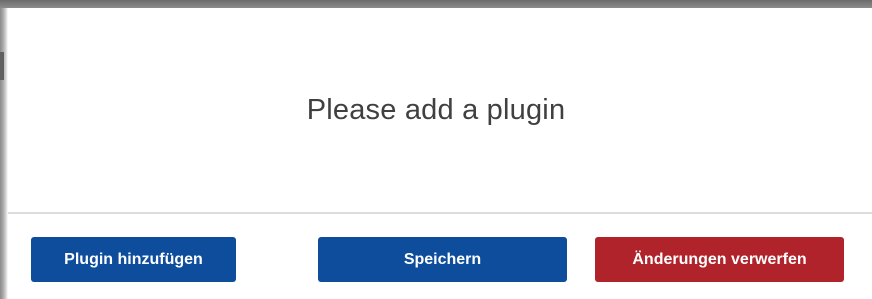  Describe the element at coordinates (436, 110) in the screenshot. I see `empty-state-message: Please add a plugin` at that location.